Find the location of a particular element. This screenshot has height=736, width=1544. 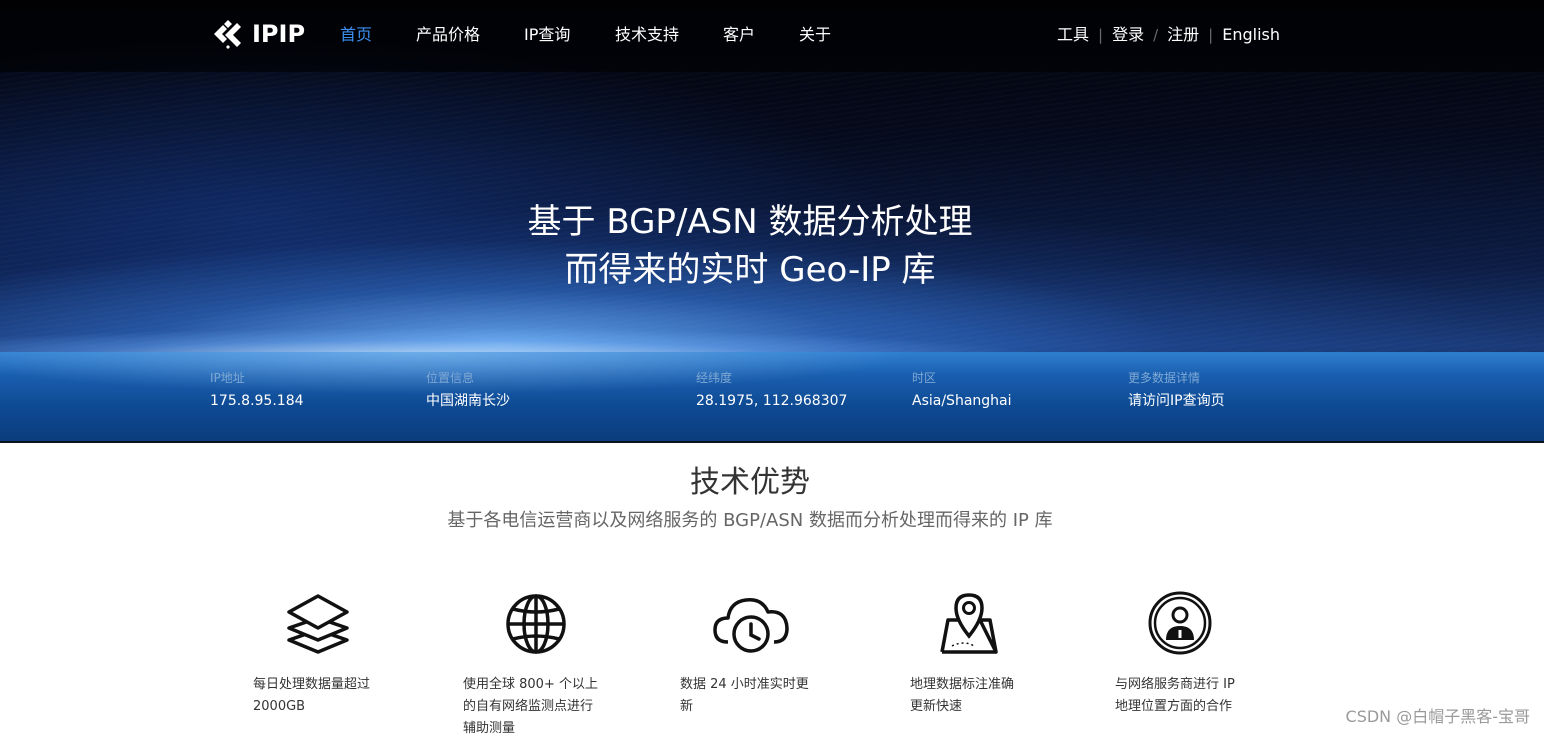

feature-line: 更新快速 is located at coordinates (936, 706).